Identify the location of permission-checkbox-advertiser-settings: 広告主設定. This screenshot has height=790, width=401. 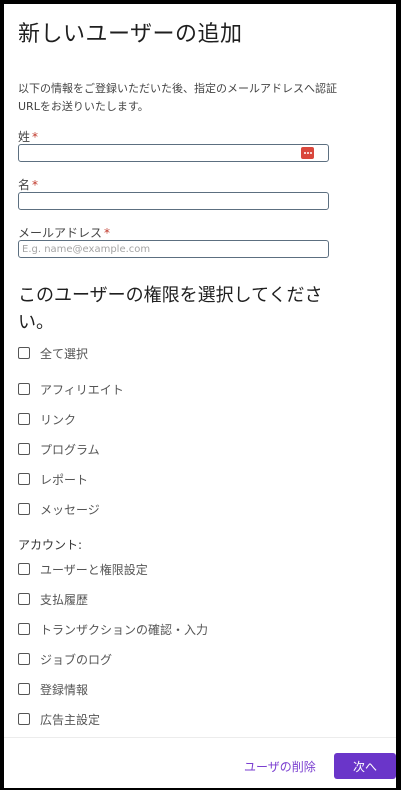
(59, 719).